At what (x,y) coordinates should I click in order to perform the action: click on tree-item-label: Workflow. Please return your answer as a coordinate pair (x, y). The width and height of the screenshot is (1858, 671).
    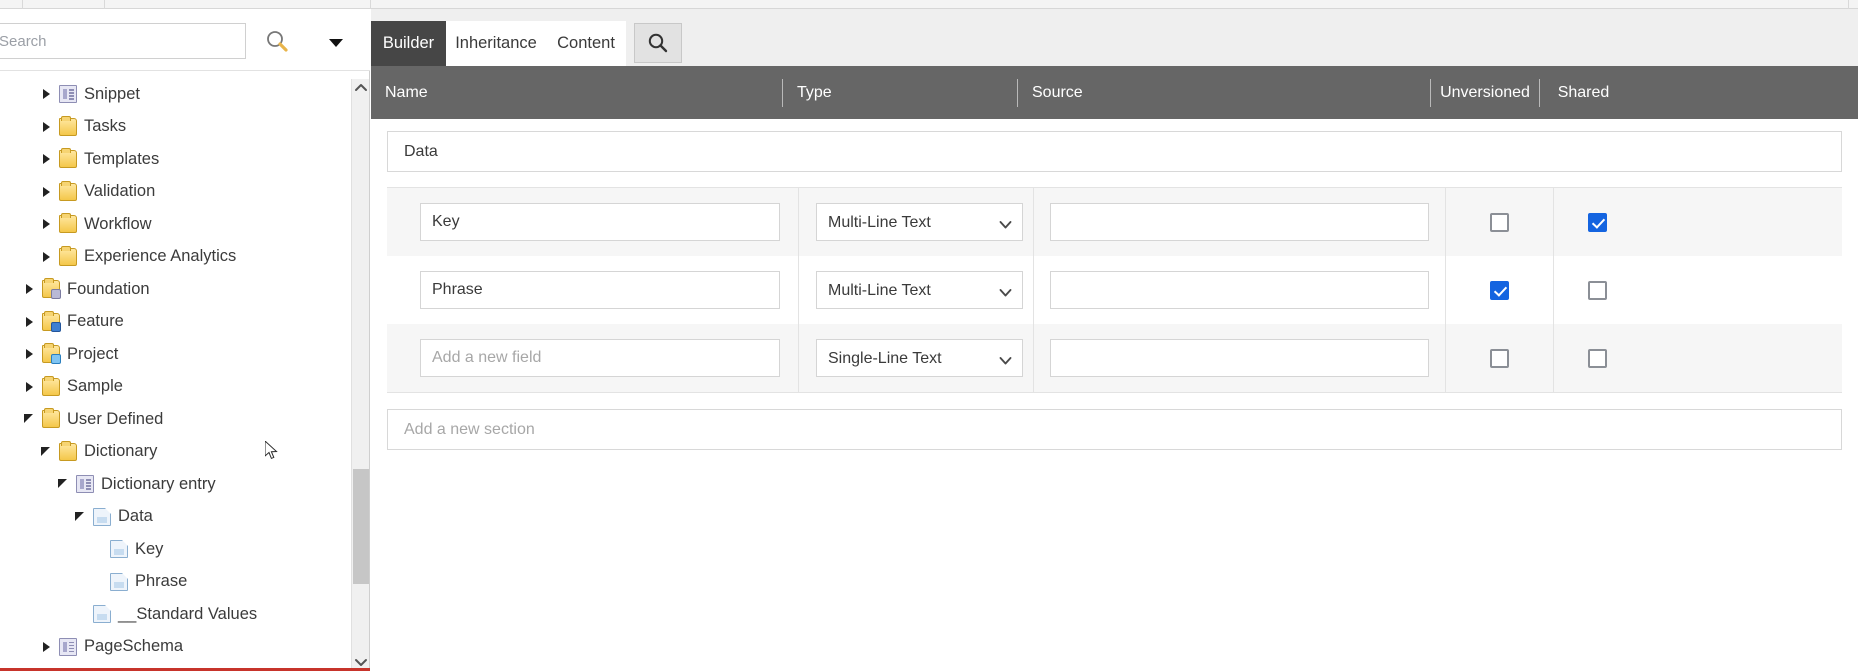
    Looking at the image, I should click on (118, 223).